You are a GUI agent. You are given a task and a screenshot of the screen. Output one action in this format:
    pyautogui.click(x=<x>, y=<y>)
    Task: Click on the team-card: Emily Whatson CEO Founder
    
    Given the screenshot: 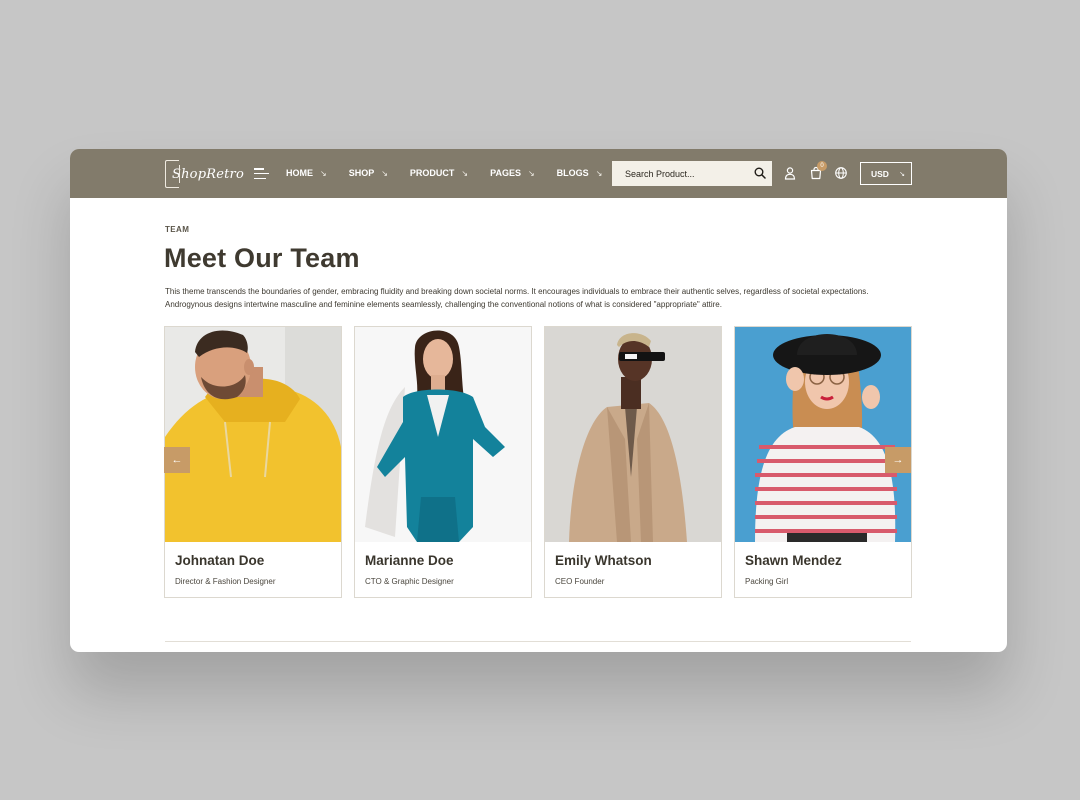 What is the action you would take?
    pyautogui.click(x=633, y=462)
    